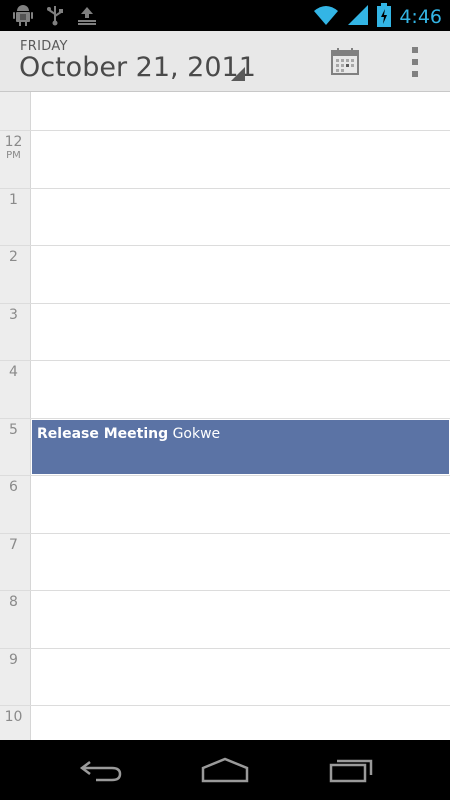  Describe the element at coordinates (13, 430) in the screenshot. I see `hour-label: 5` at that location.